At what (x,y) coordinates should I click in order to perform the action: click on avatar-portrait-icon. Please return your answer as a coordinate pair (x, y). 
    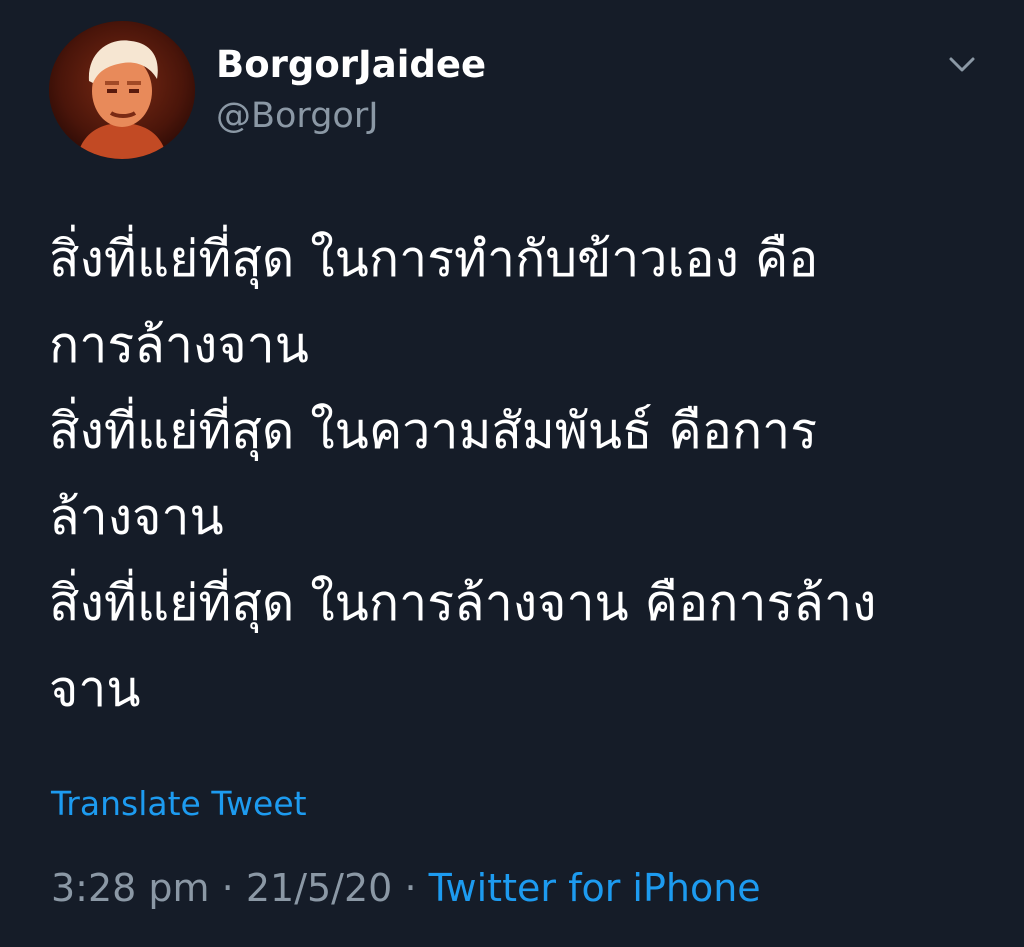
    Looking at the image, I should click on (122, 90).